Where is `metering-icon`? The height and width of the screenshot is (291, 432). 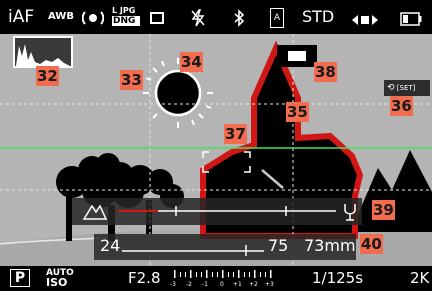 metering-icon is located at coordinates (93, 18).